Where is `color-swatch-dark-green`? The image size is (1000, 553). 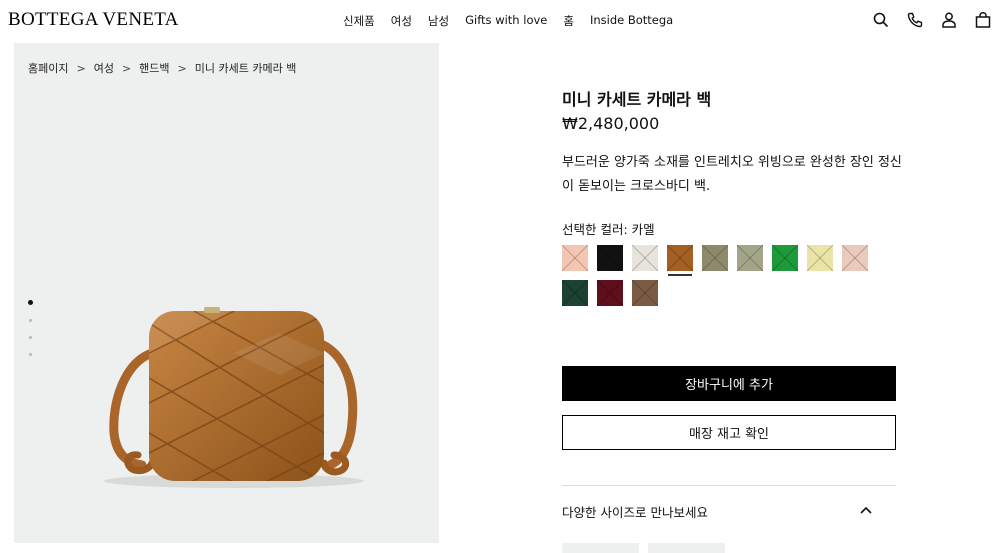 color-swatch-dark-green is located at coordinates (575, 293).